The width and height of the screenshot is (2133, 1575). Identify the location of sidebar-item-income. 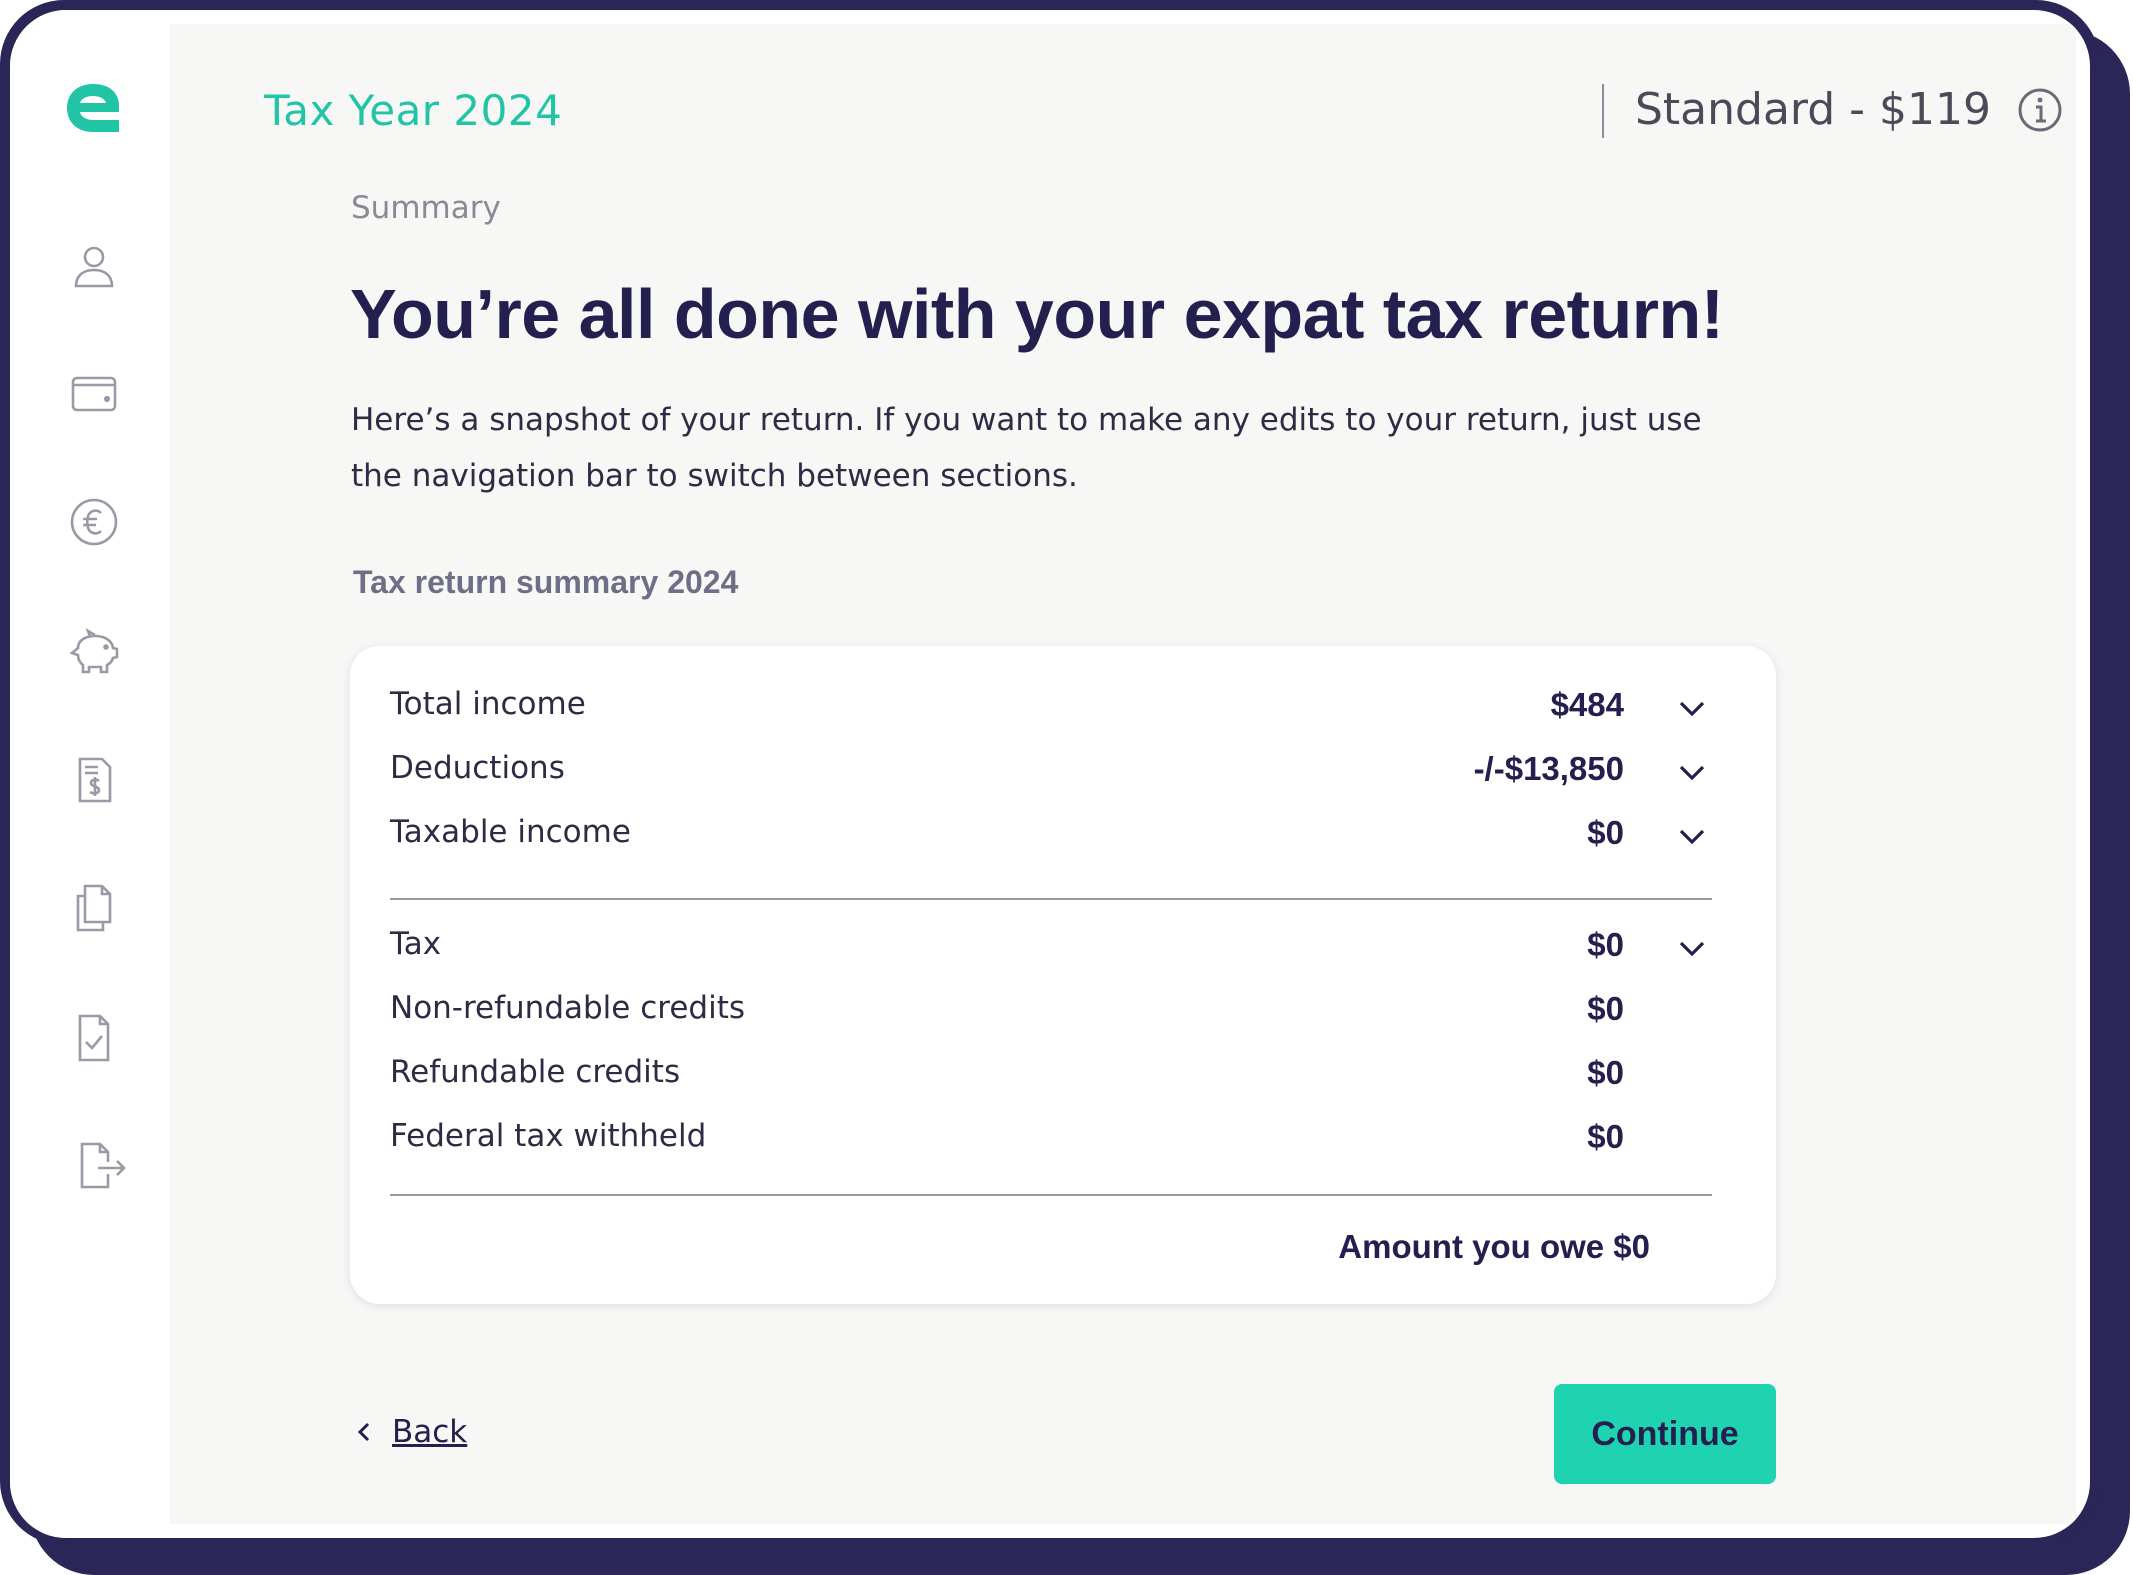
(94, 394).